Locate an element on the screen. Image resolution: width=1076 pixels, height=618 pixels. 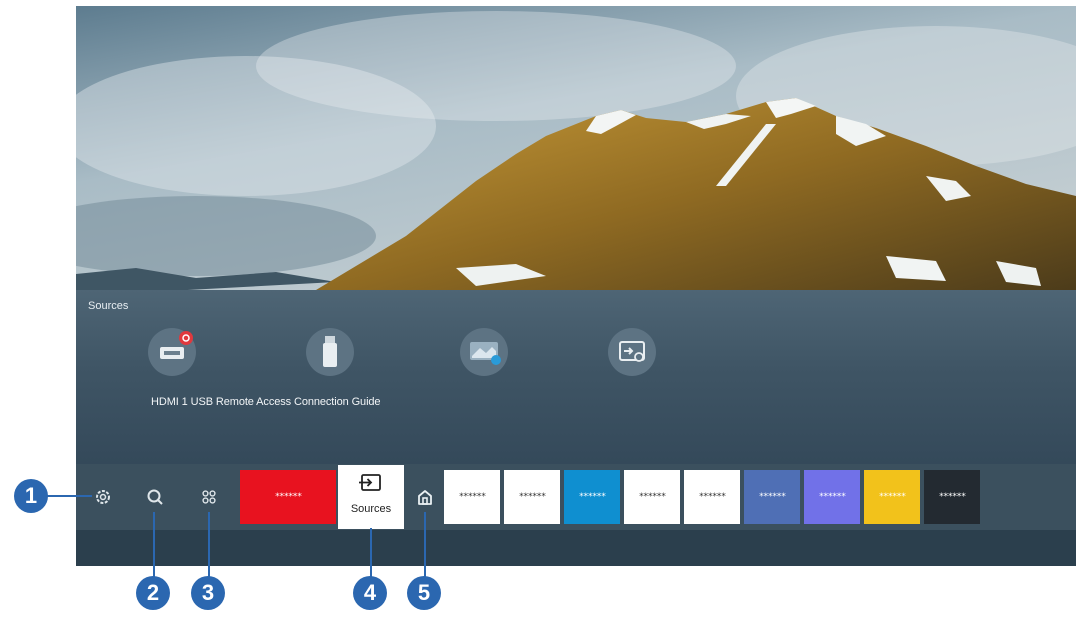
search-icon is located at coordinates (155, 497).